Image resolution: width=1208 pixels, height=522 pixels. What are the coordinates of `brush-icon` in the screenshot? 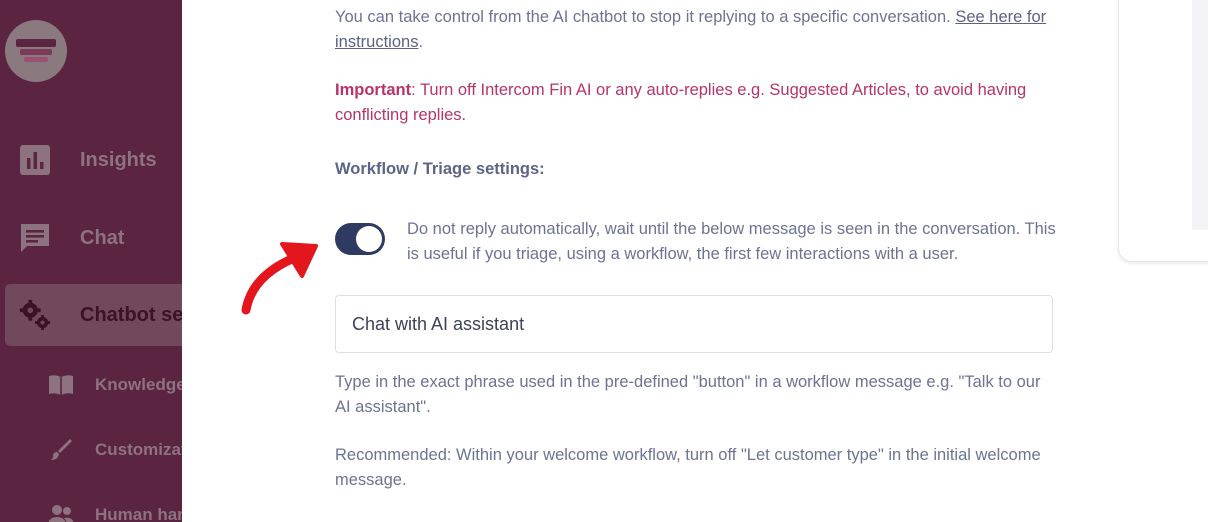 It's located at (61, 450).